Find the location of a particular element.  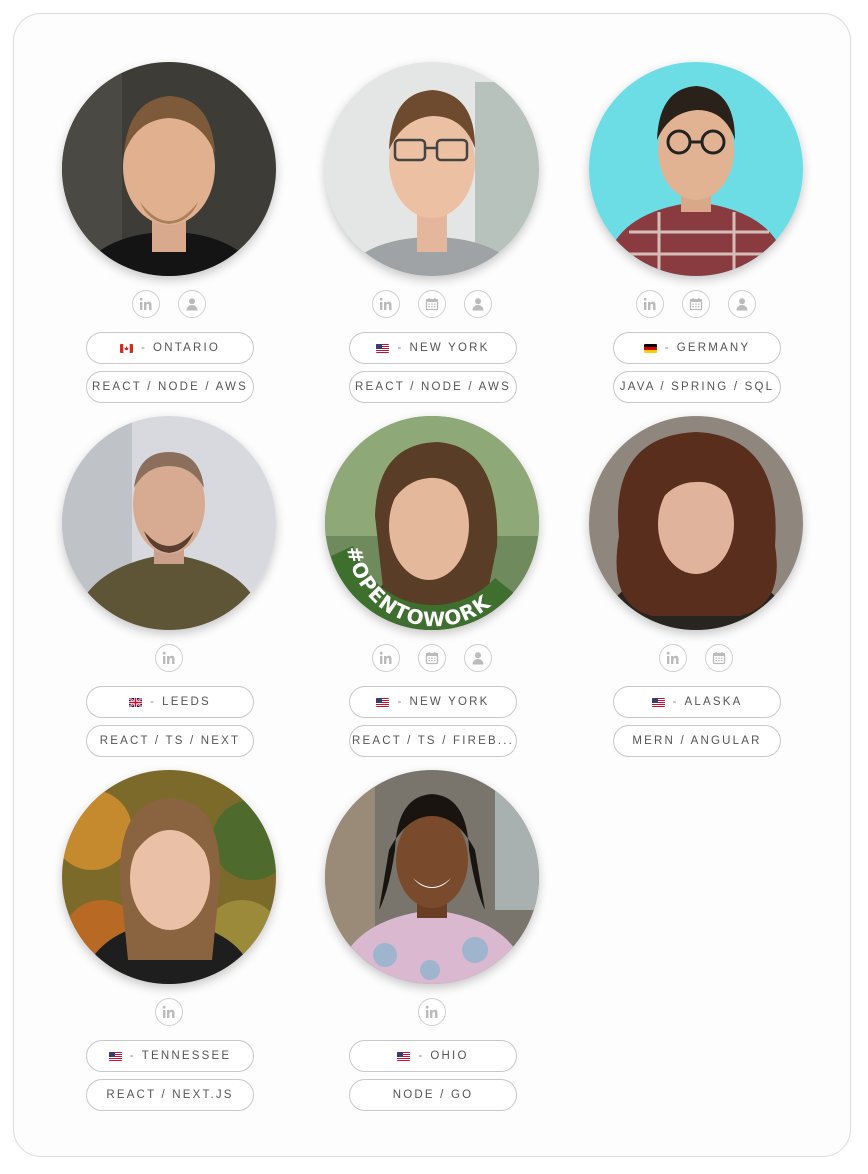

location-badge: - OHIO is located at coordinates (433, 1056).